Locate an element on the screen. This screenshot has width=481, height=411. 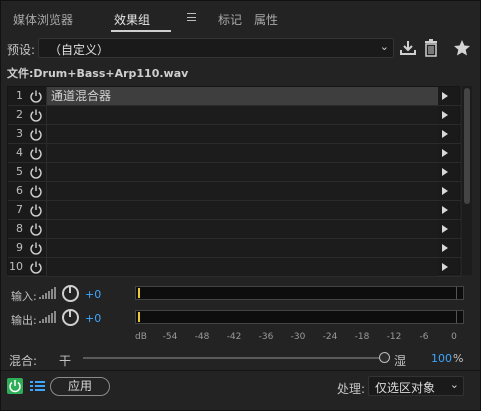
rack-slot-row: 4 is located at coordinates (234, 153).